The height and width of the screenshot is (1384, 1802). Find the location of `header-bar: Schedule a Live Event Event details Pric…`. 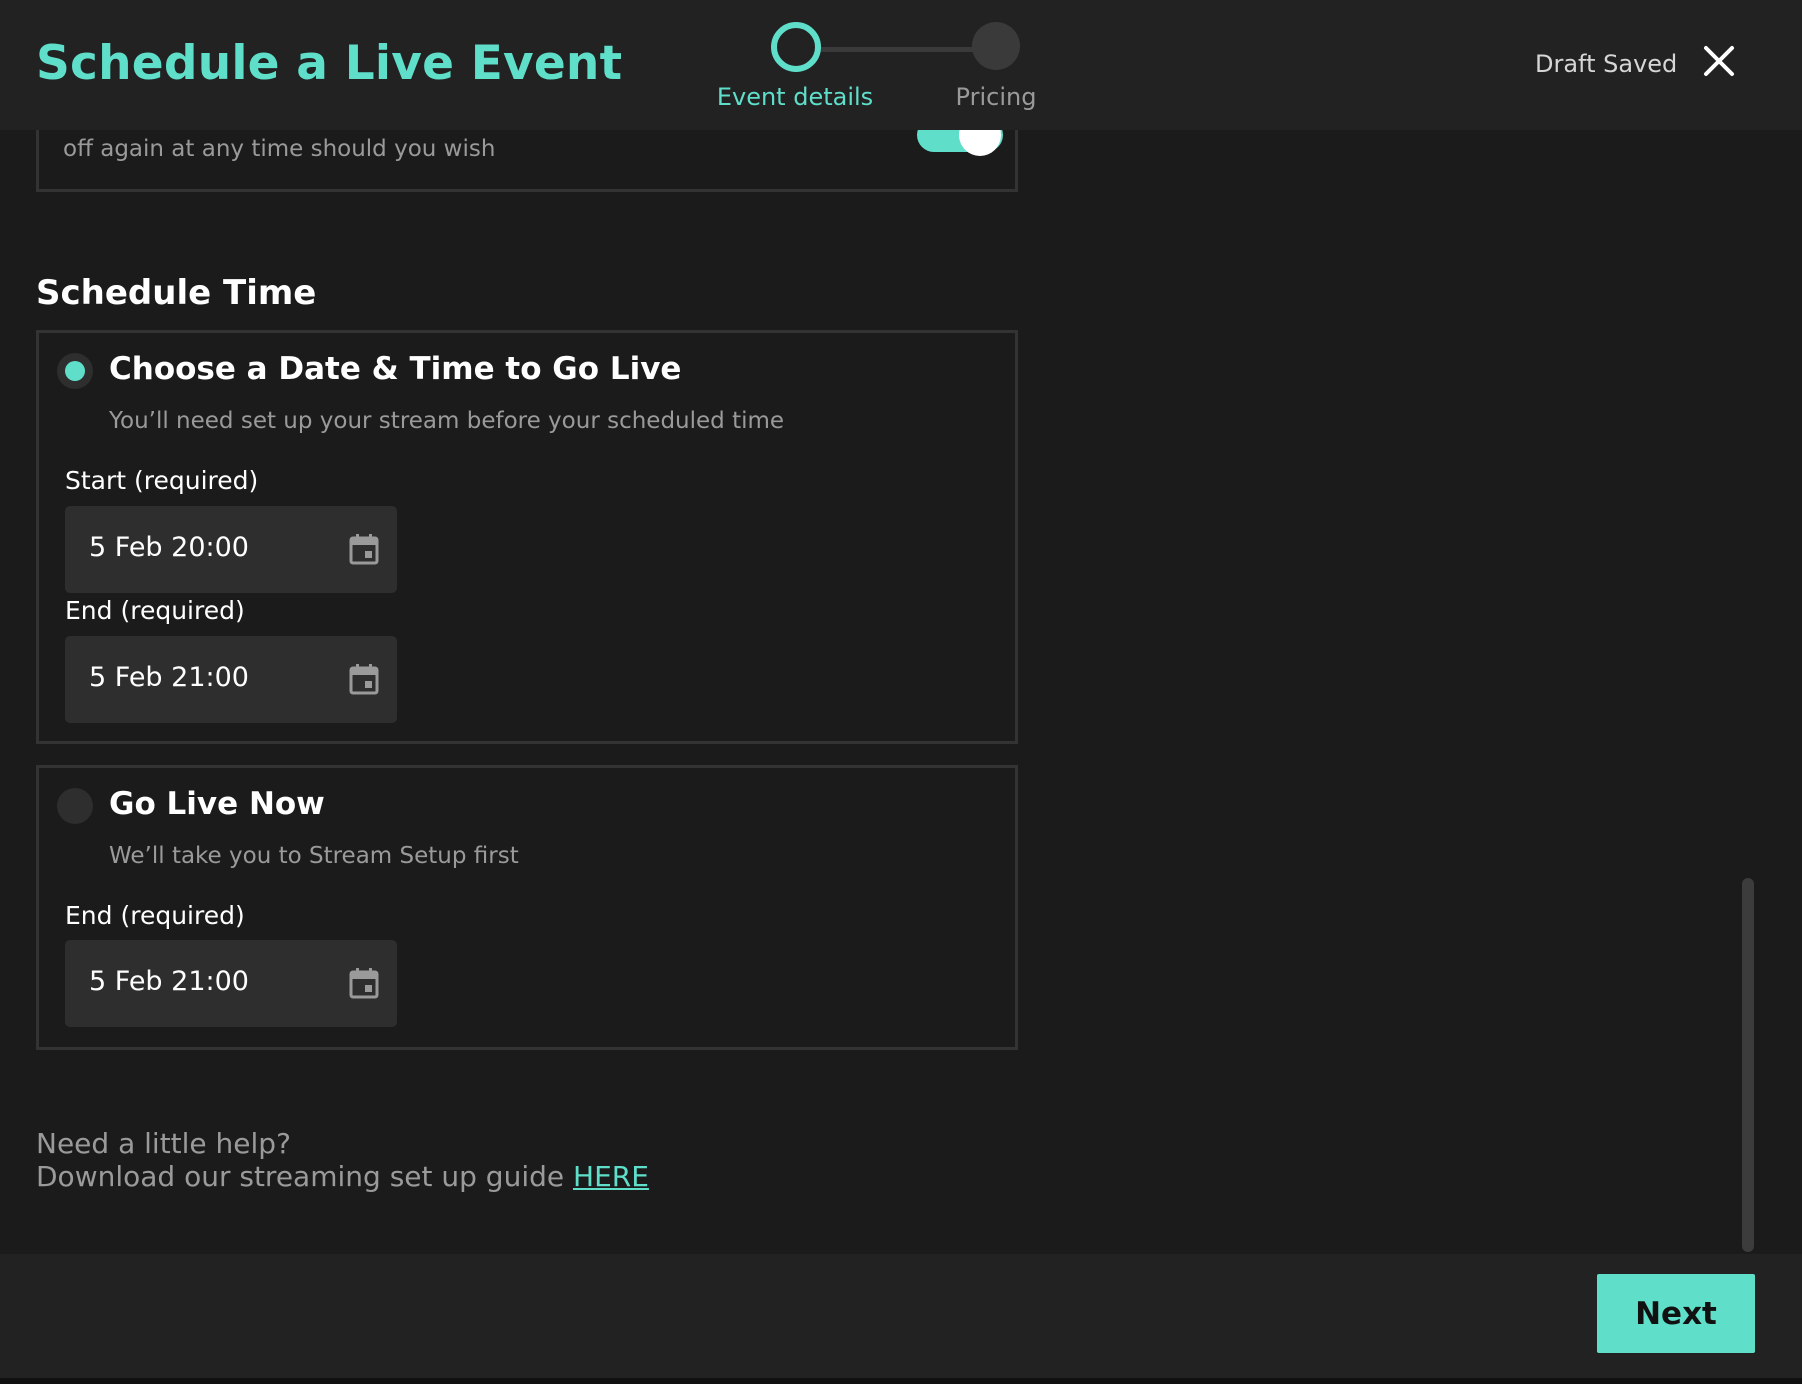

header-bar: Schedule a Live Event Event details Pric… is located at coordinates (901, 65).